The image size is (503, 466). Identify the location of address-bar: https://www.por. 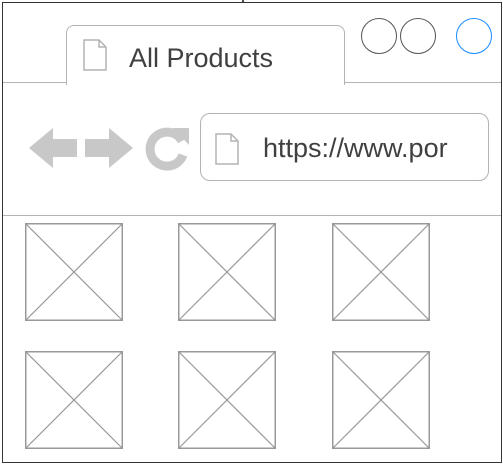
(344, 147).